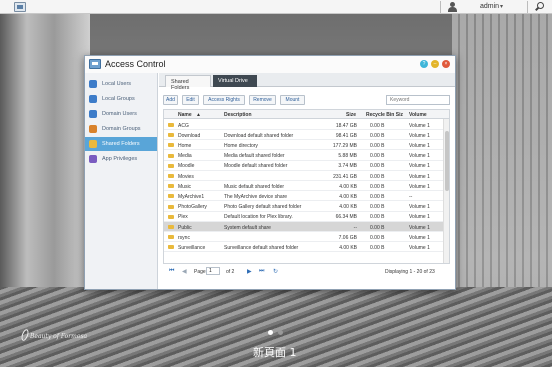 The image size is (552, 367). I want to click on sidebar-item-domain-groups: Domain Groups, so click(121, 129).